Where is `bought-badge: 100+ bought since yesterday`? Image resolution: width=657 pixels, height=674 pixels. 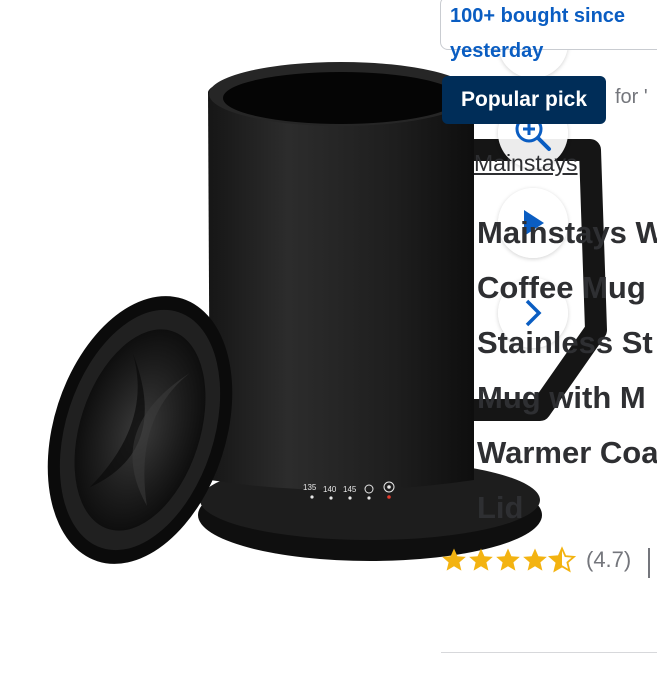 bought-badge: 100+ bought since yesterday is located at coordinates (548, 31).